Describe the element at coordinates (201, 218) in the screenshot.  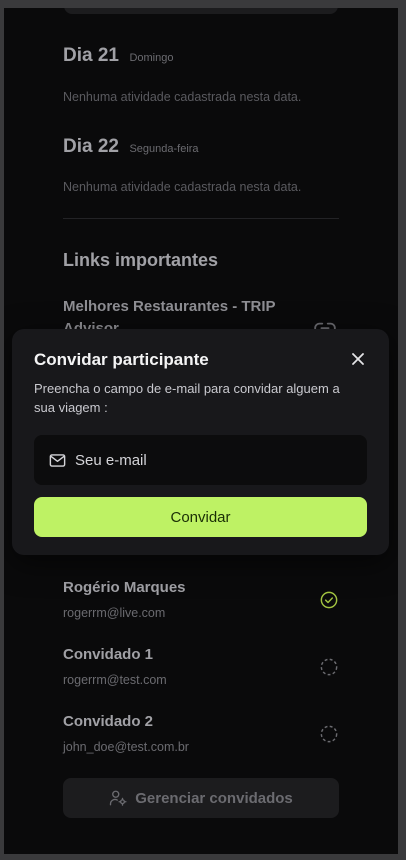
I see `section-divider` at that location.